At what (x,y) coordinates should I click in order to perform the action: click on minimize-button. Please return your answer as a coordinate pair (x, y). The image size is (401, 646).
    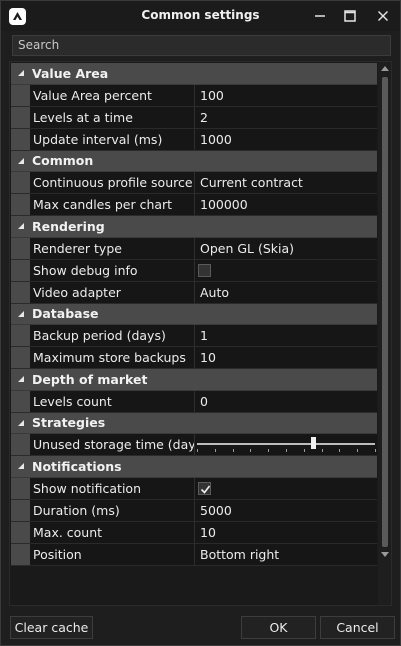
    Looking at the image, I should click on (320, 16).